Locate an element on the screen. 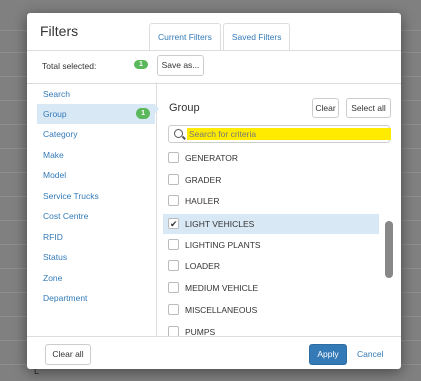 The height and width of the screenshot is (381, 421). sidebar-item-category: Category is located at coordinates (96, 134).